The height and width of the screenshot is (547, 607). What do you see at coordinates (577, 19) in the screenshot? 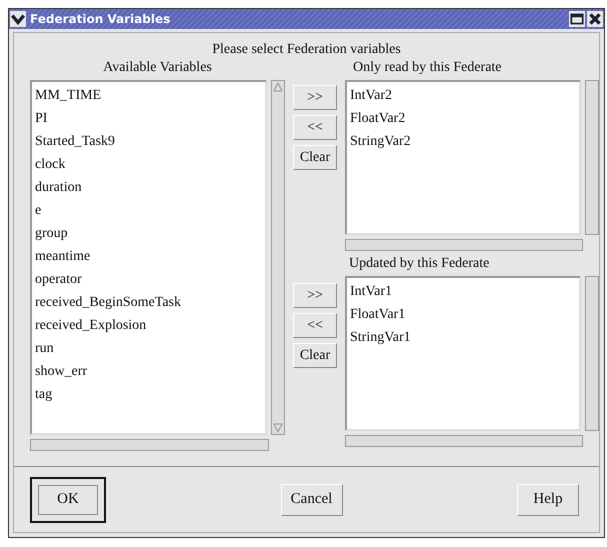
I see `maximize-icon` at bounding box center [577, 19].